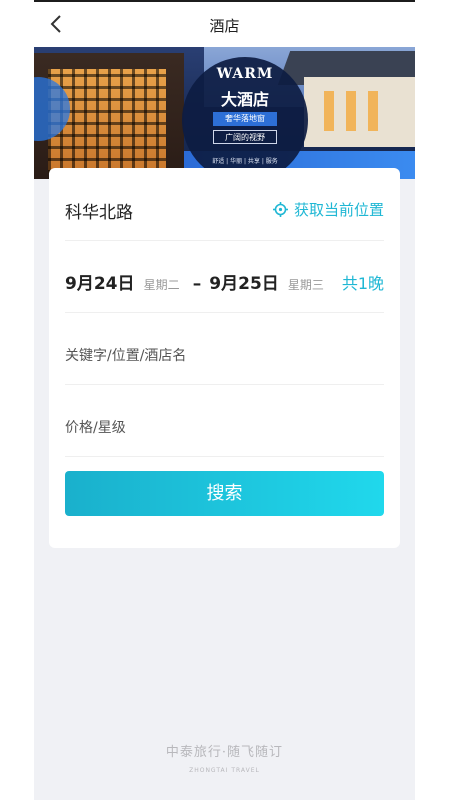 The image size is (450, 800). I want to click on banner-logo-cn: 大酒店, so click(244, 99).